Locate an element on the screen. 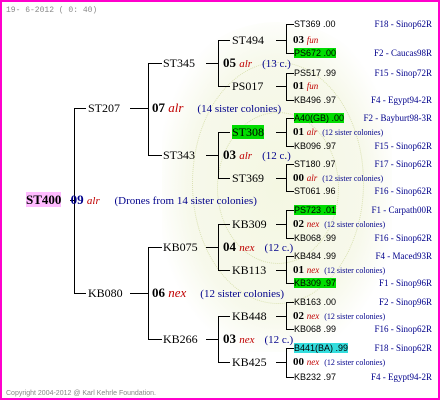  ancestor-id: KB096 .97 is located at coordinates (315, 146).